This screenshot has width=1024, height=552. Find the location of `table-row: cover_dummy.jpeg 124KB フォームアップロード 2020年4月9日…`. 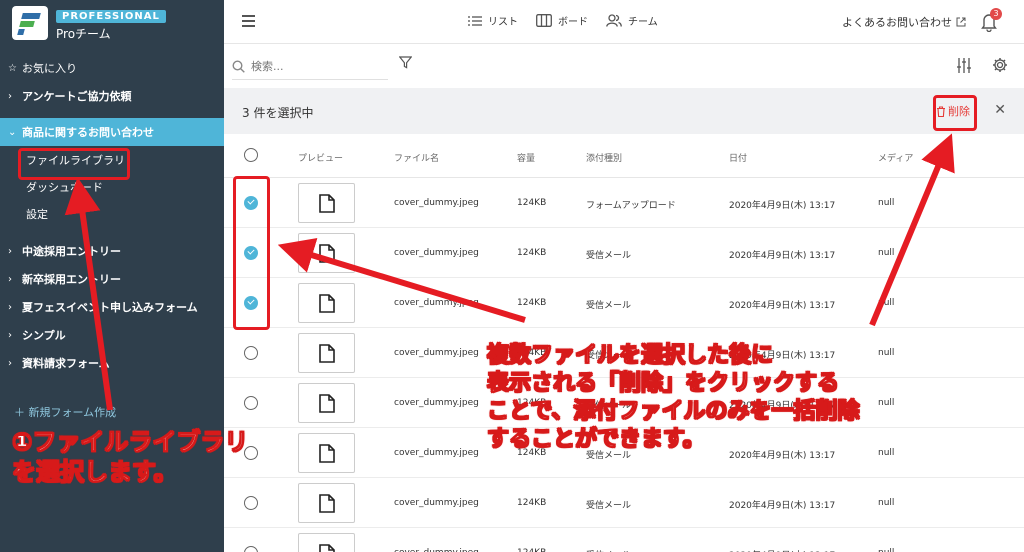

table-row: cover_dummy.jpeg 124KB フォームアップロード 2020年4月9日… is located at coordinates (624, 203).